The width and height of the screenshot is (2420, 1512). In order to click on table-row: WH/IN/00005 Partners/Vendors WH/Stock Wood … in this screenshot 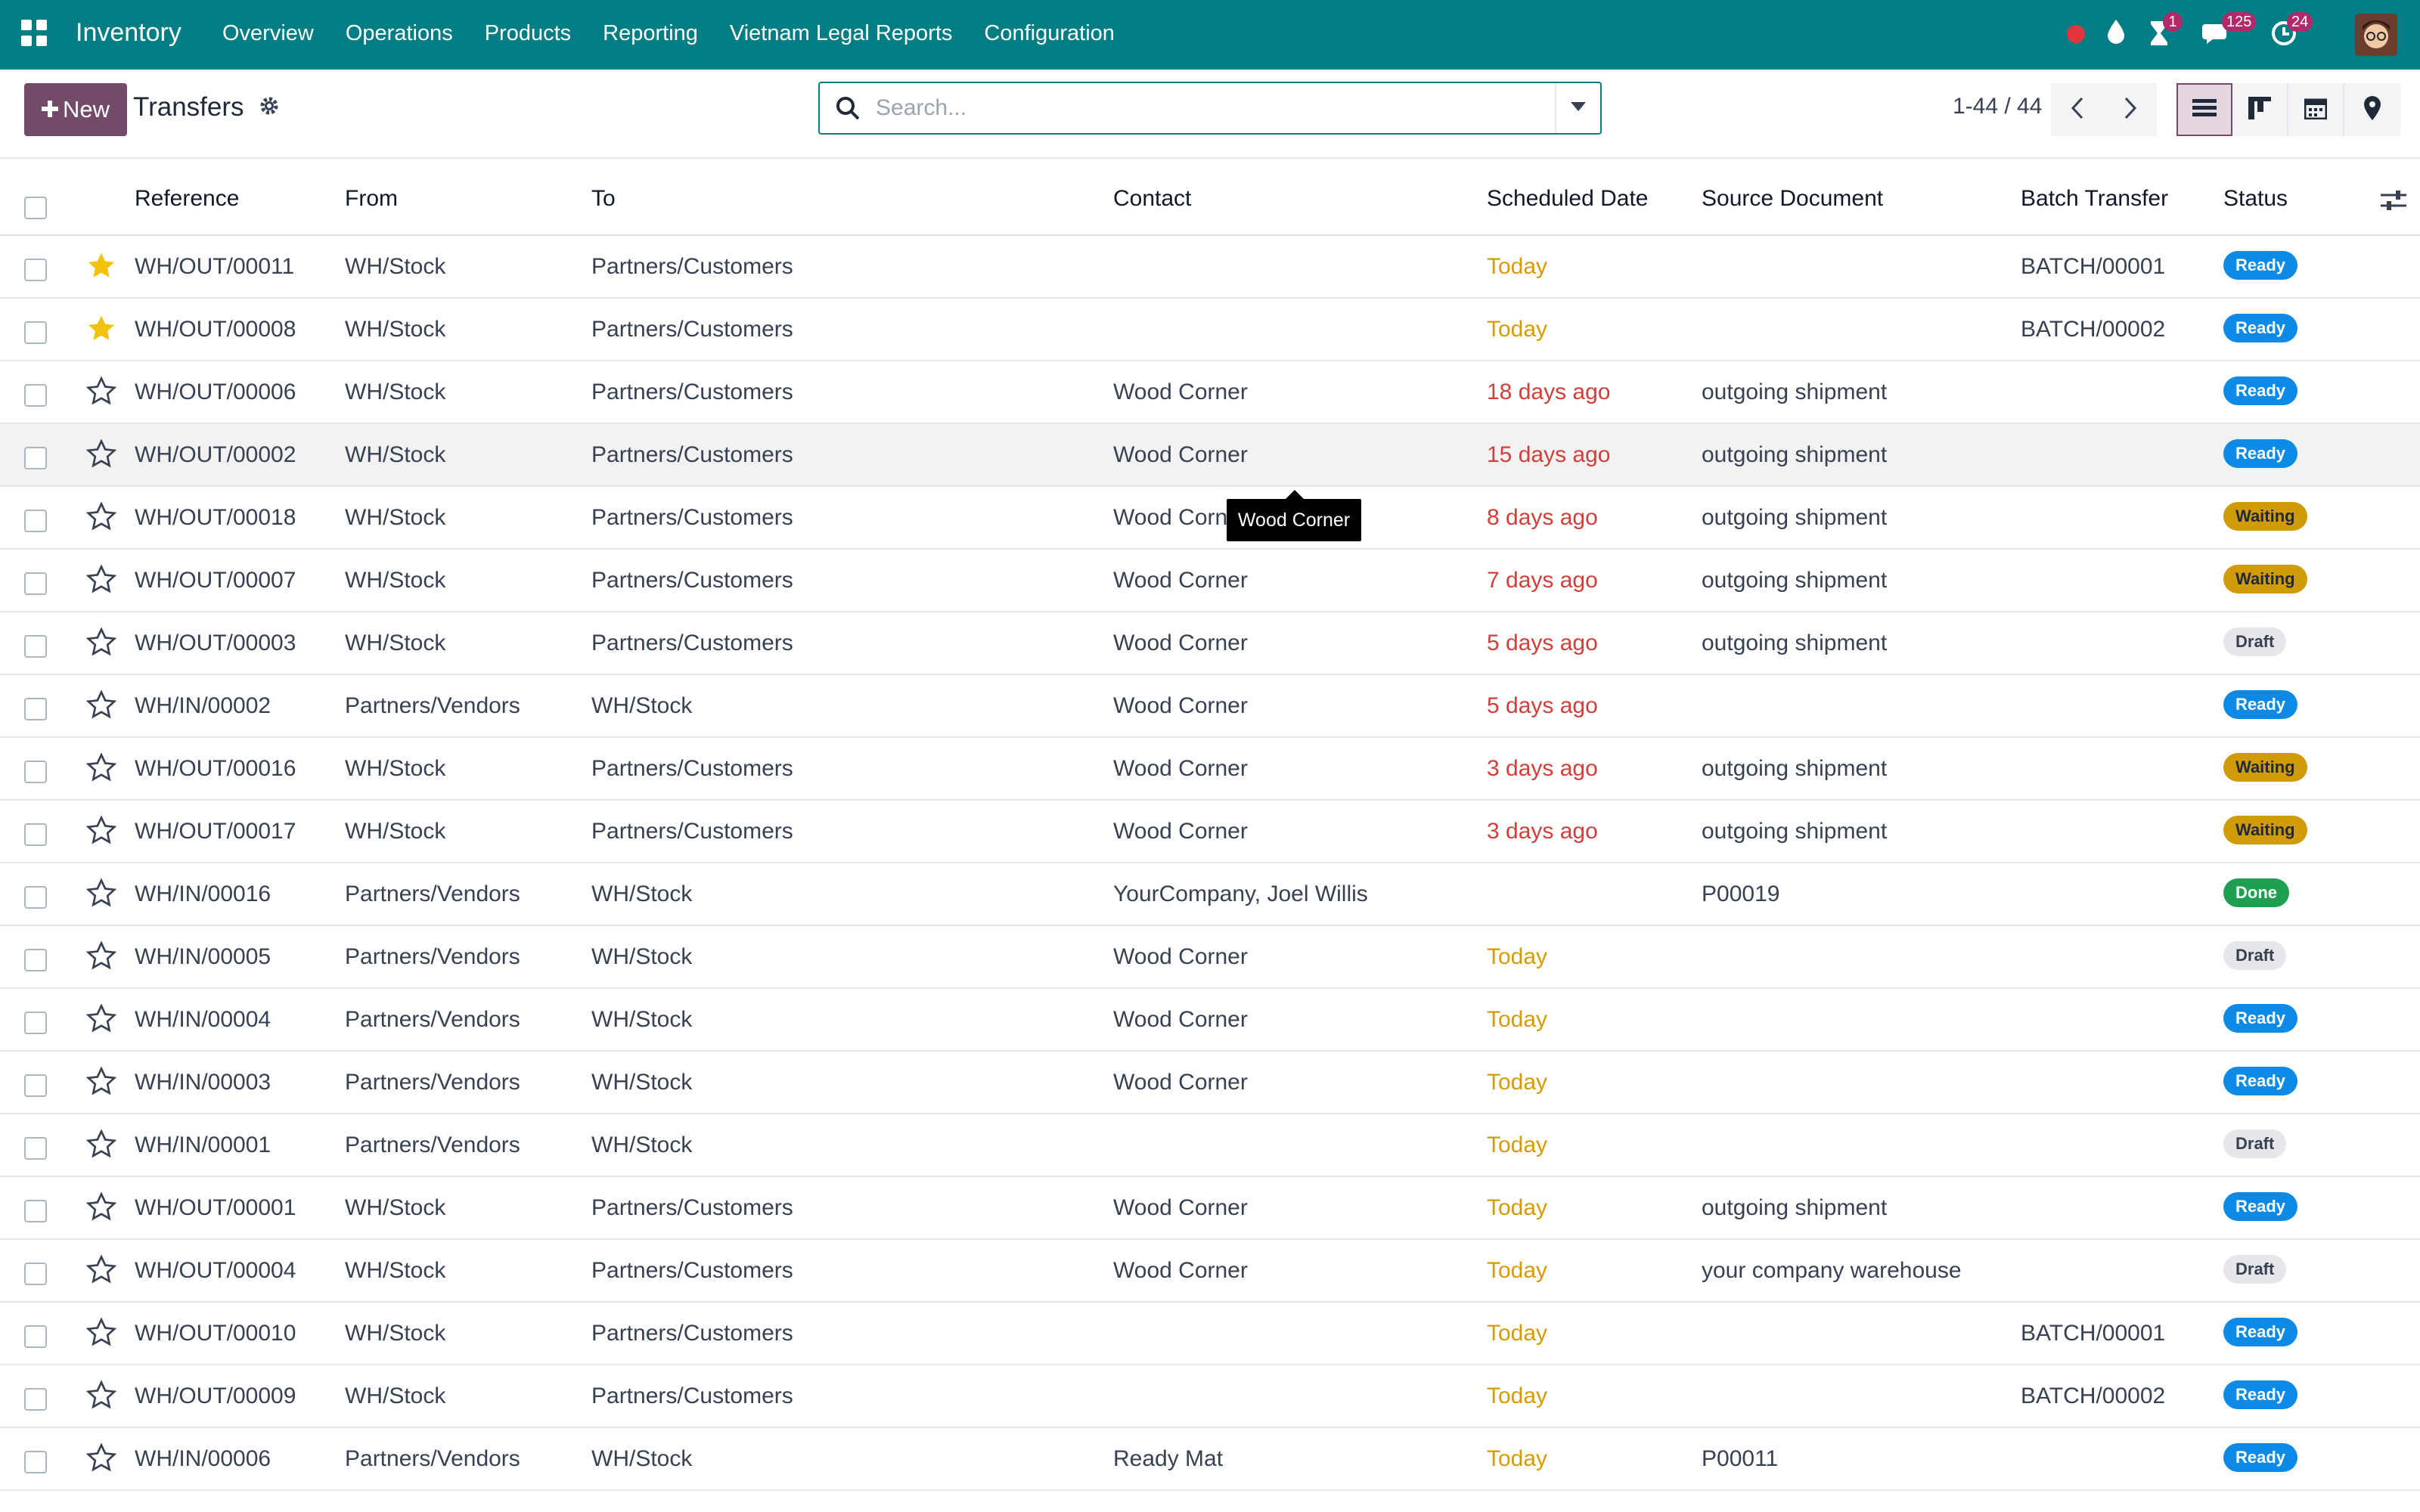, I will do `click(1210, 957)`.